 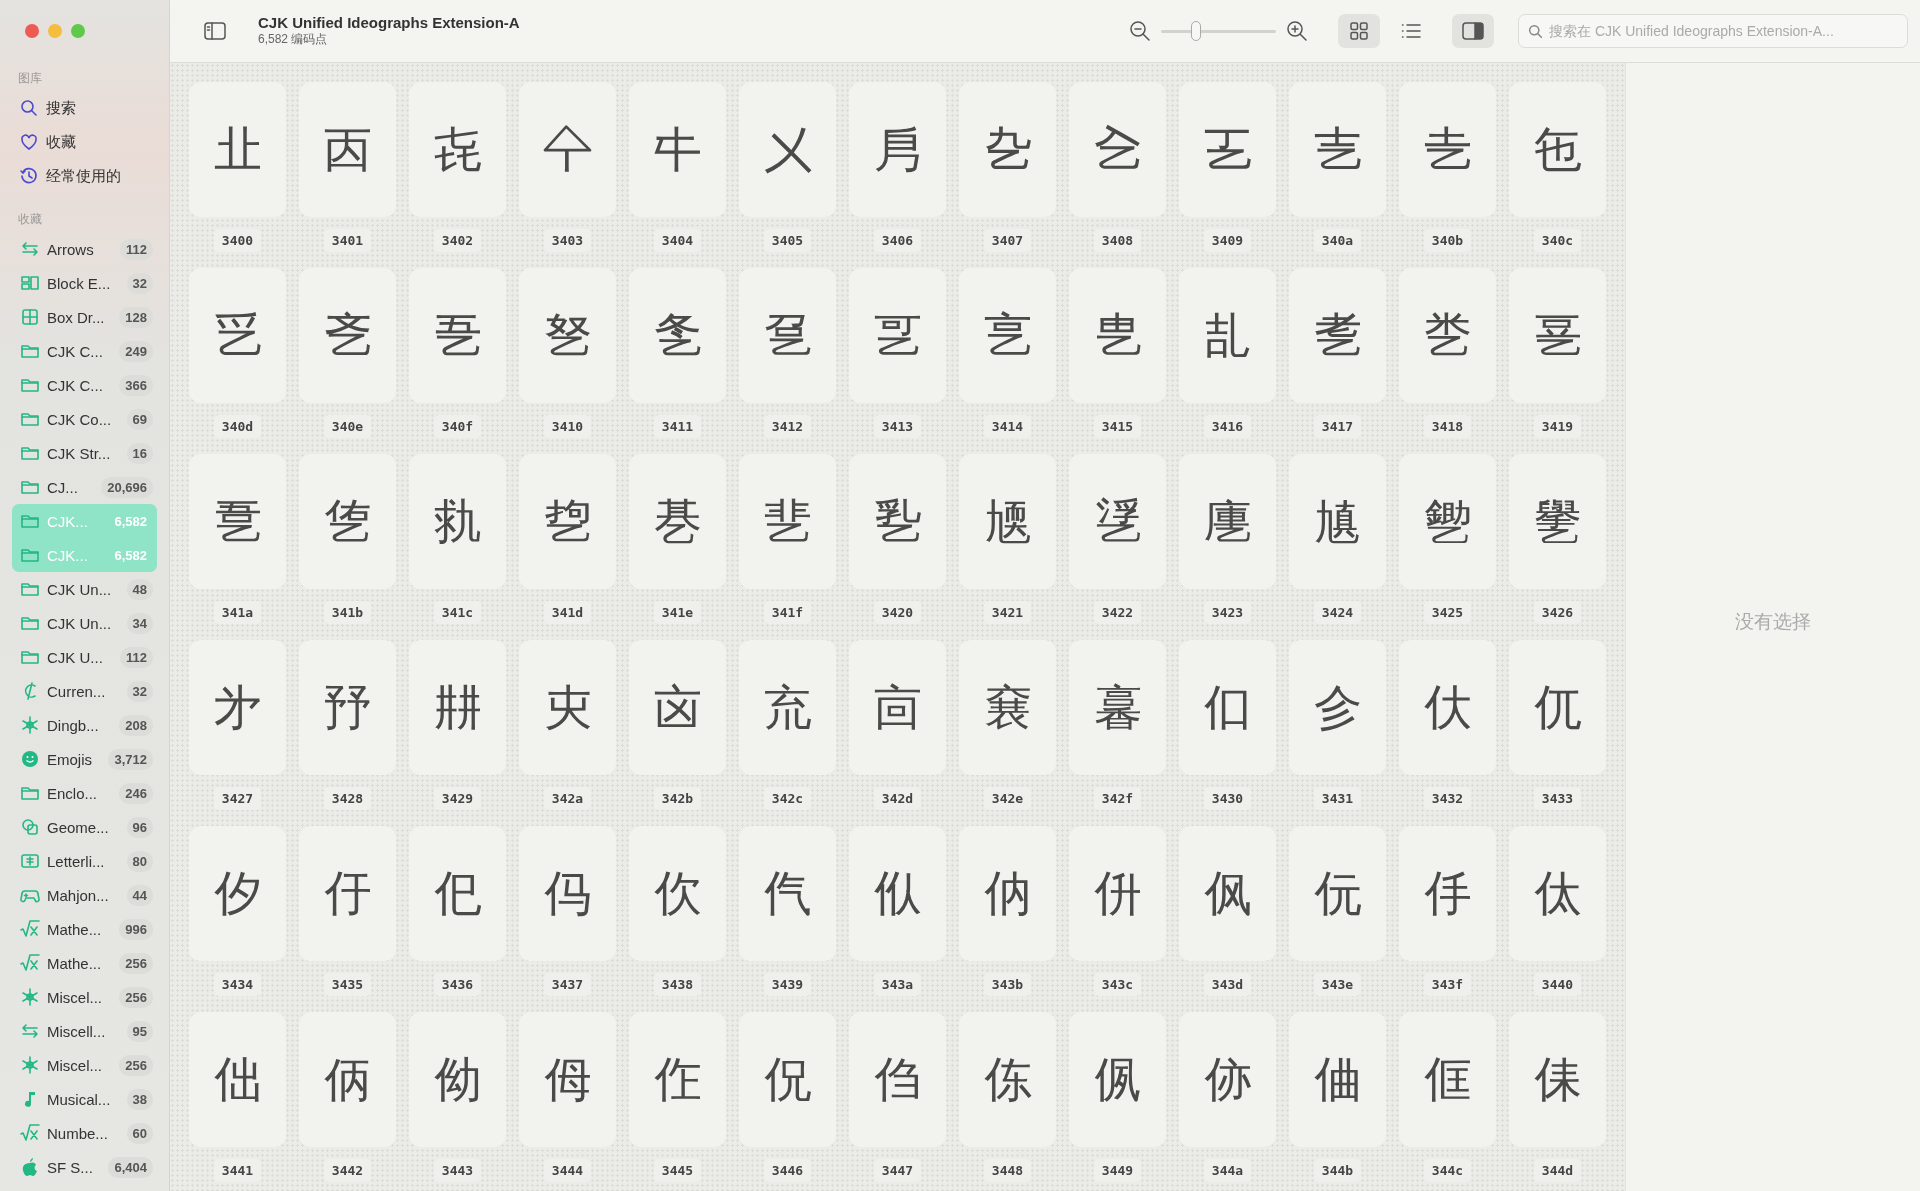 I want to click on glyph-tile: 㐫, so click(x=677, y=707).